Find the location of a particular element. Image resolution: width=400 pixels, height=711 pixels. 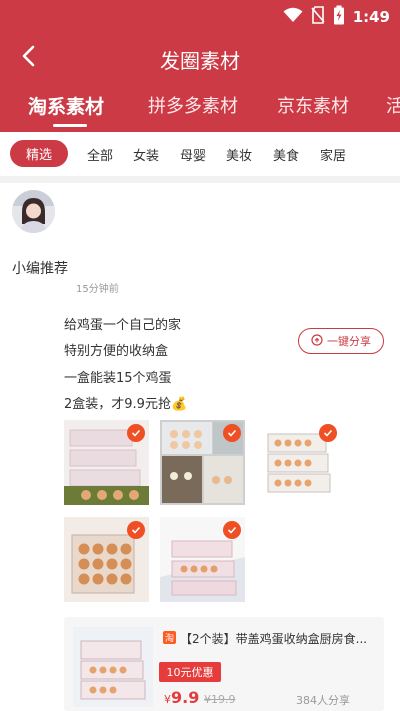

currency-symbol: ¥ is located at coordinates (167, 699).